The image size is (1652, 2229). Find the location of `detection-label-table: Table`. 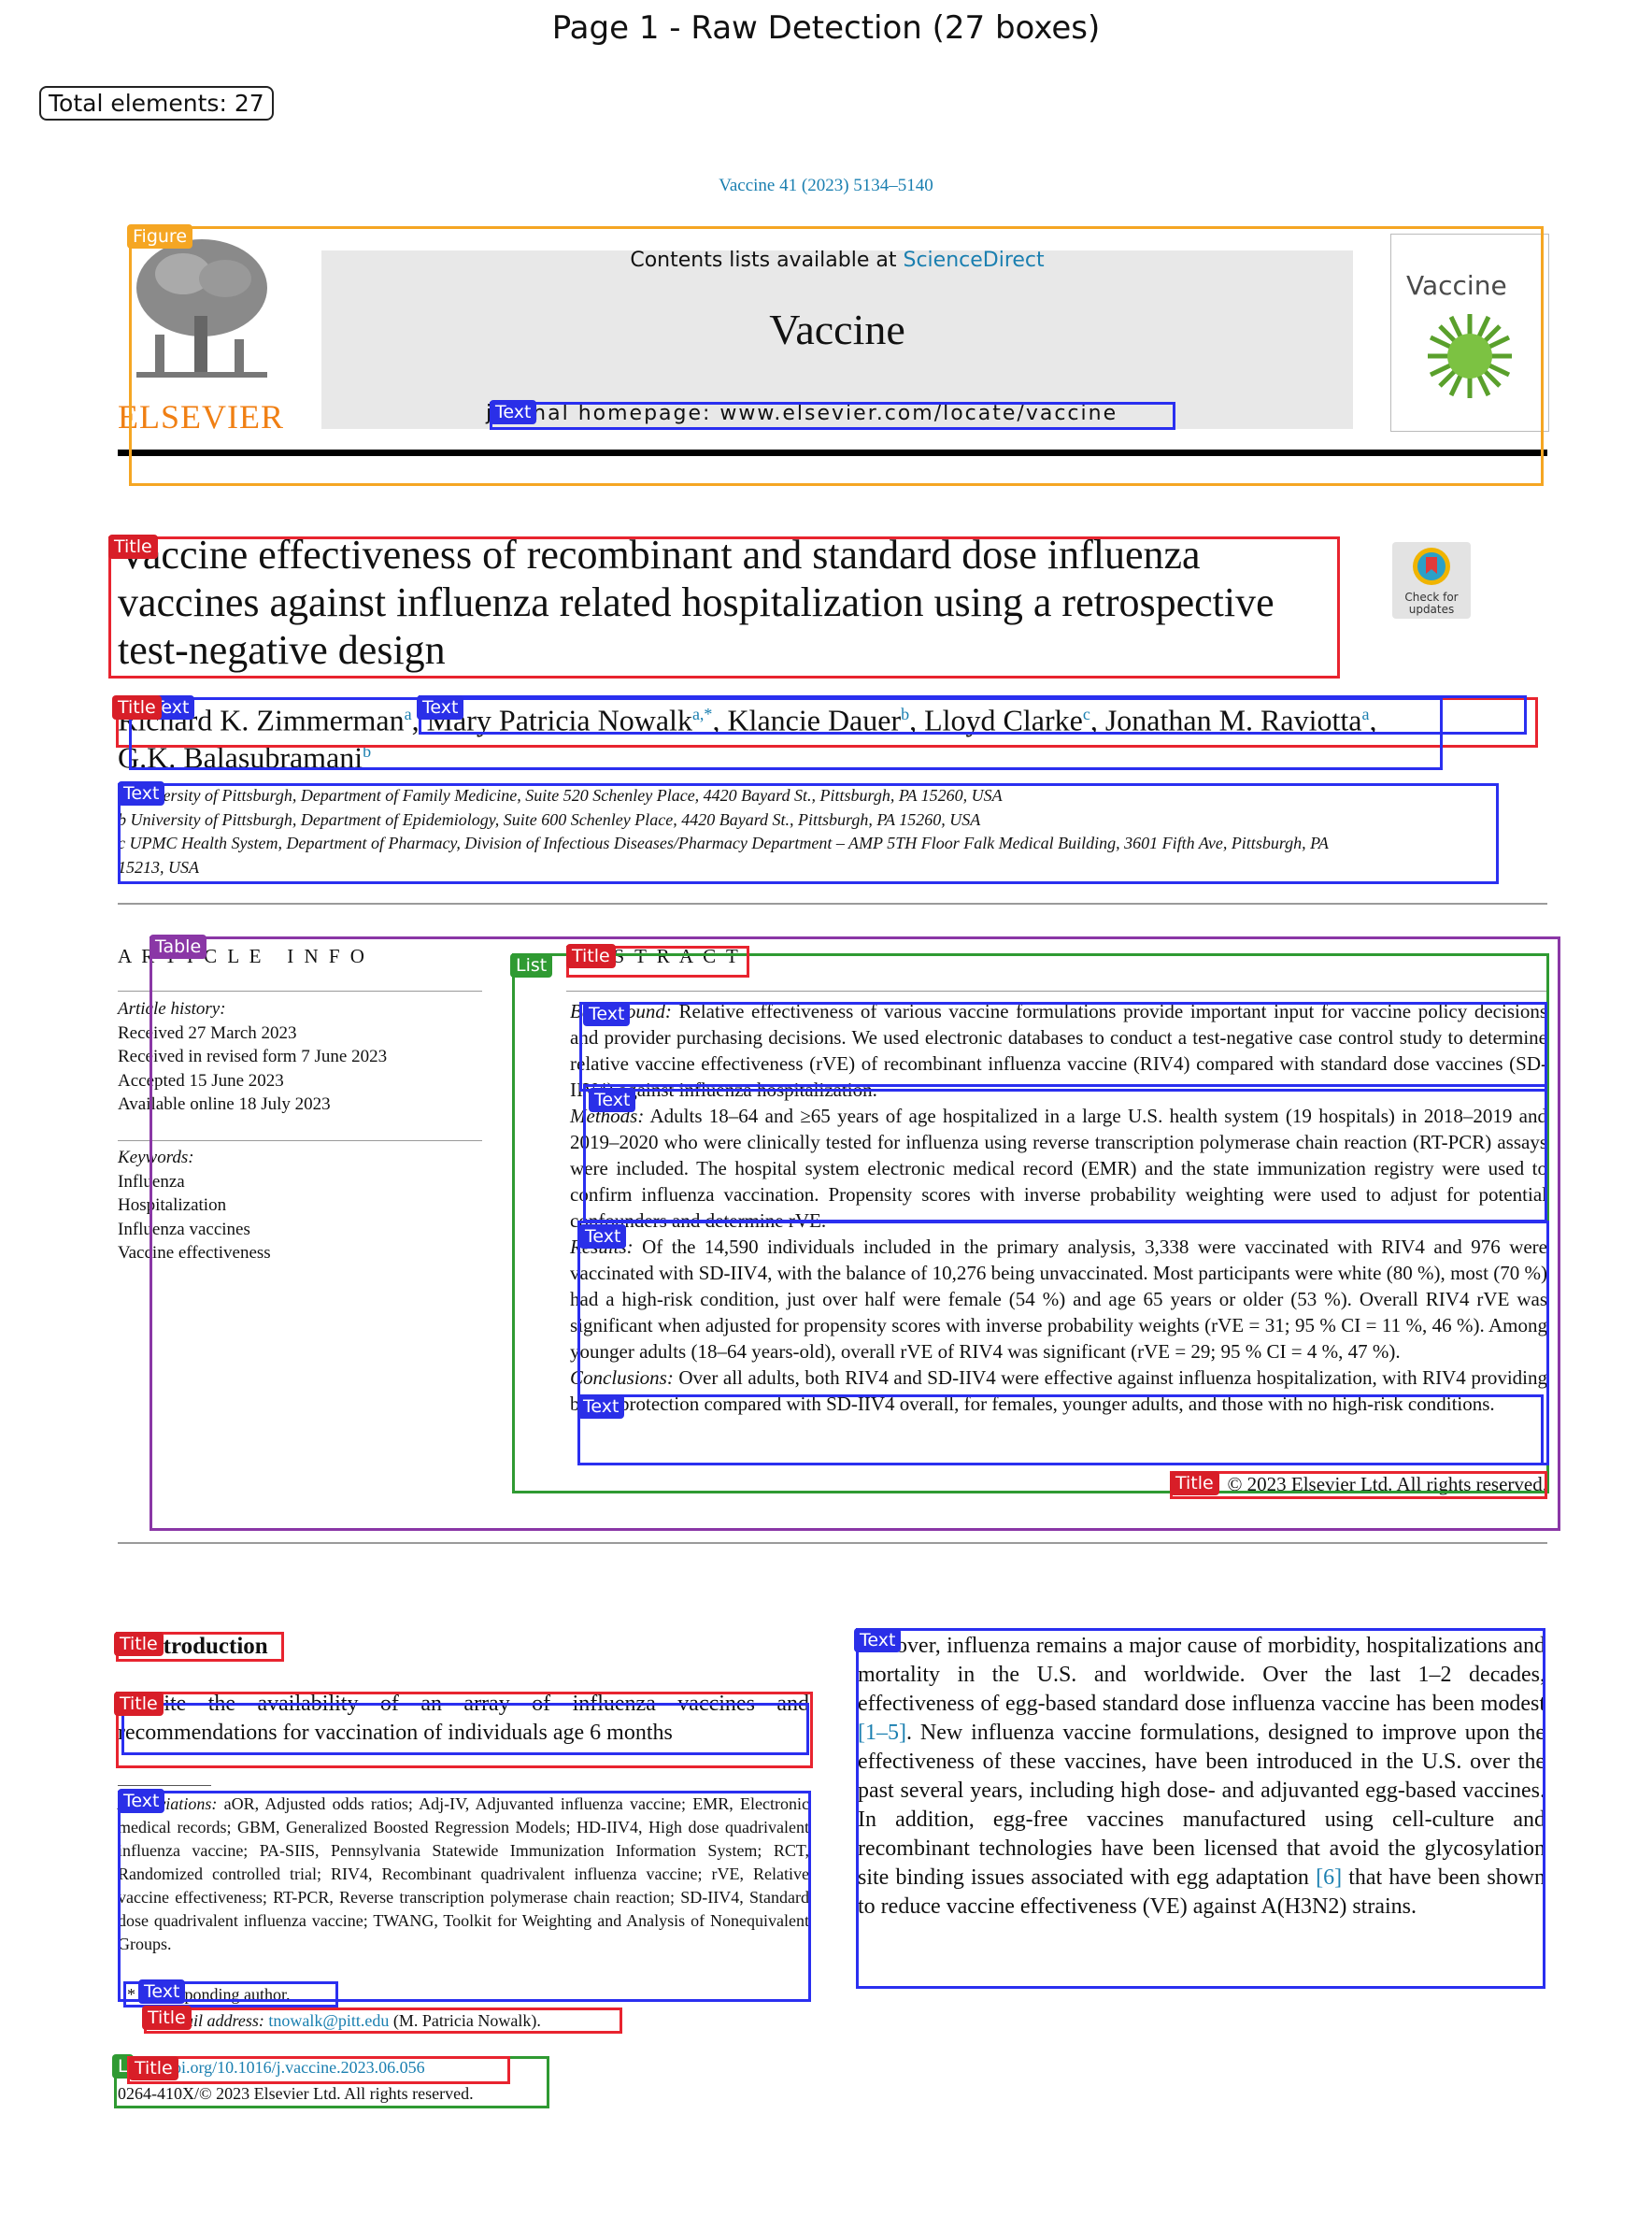

detection-label-table: Table is located at coordinates (179, 947).